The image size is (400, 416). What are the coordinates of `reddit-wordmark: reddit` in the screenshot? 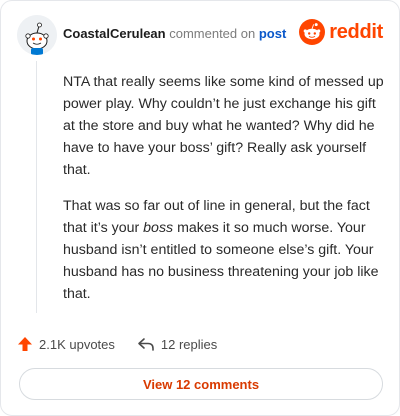 It's located at (356, 31).